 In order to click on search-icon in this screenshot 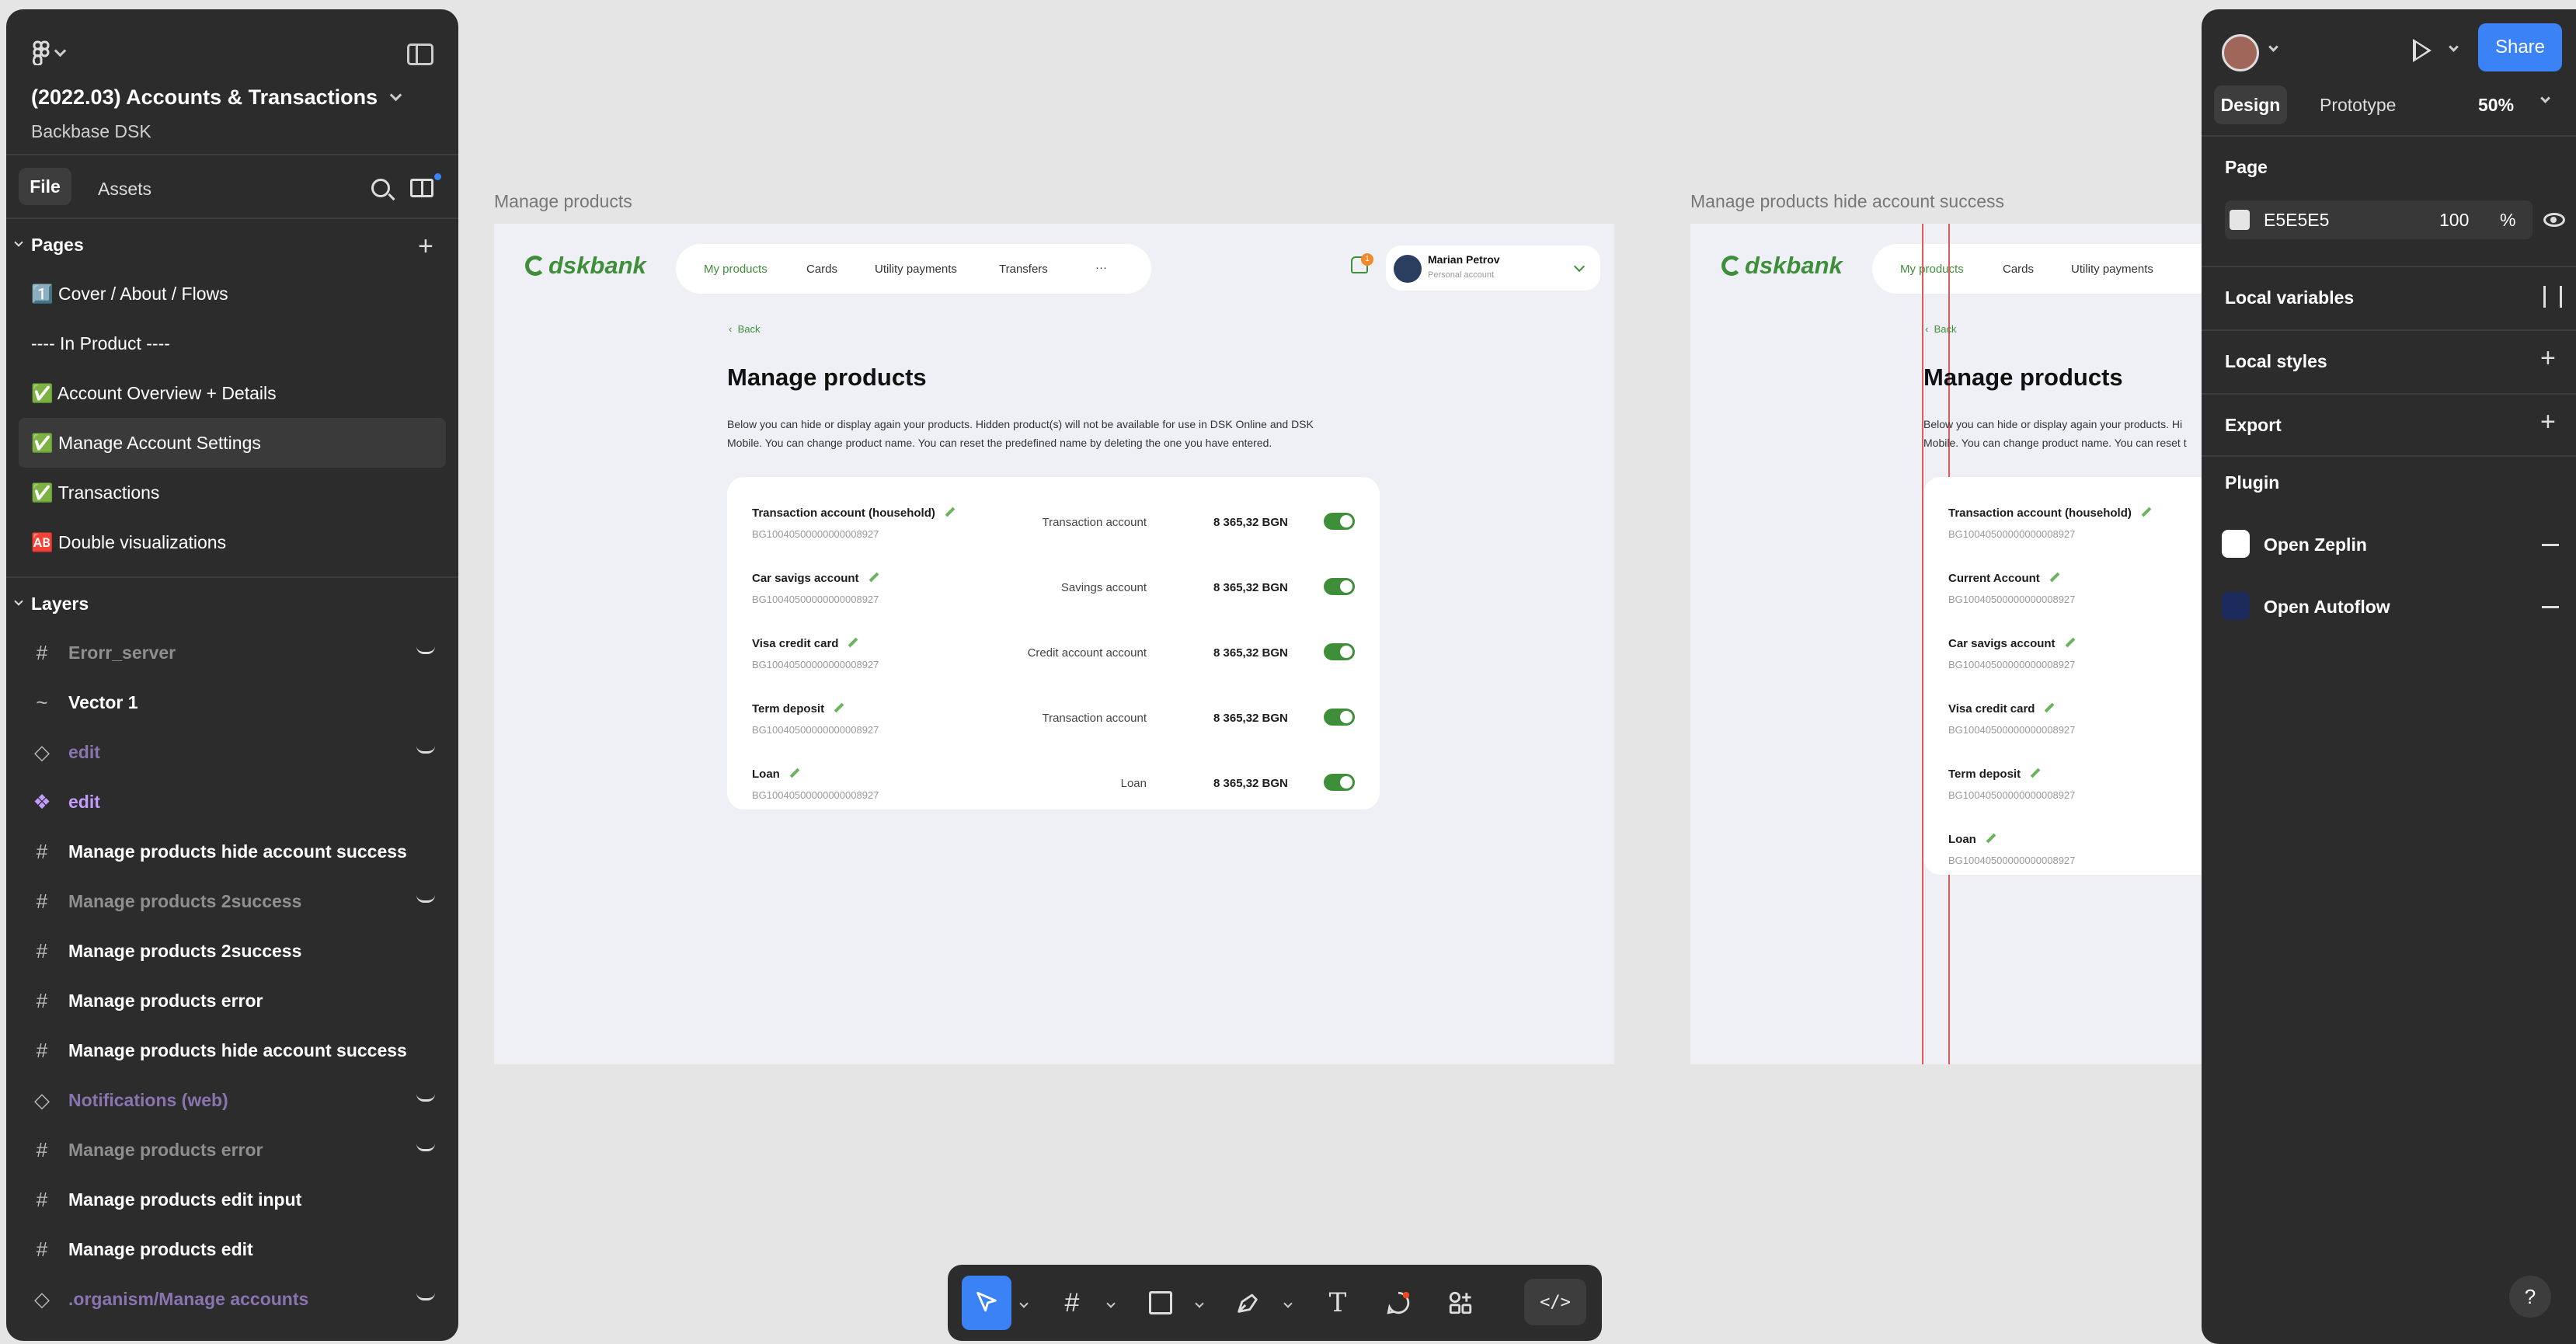, I will do `click(380, 188)`.